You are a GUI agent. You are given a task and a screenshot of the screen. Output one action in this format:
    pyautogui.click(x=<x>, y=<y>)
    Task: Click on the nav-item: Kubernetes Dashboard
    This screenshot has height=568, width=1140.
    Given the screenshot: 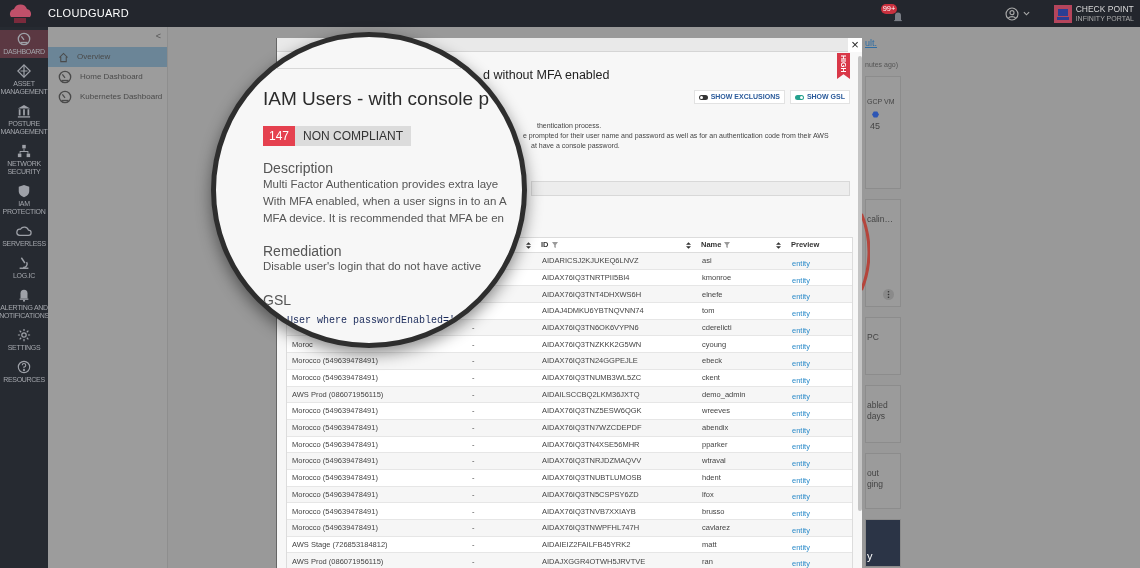 What is the action you would take?
    pyautogui.click(x=107, y=97)
    